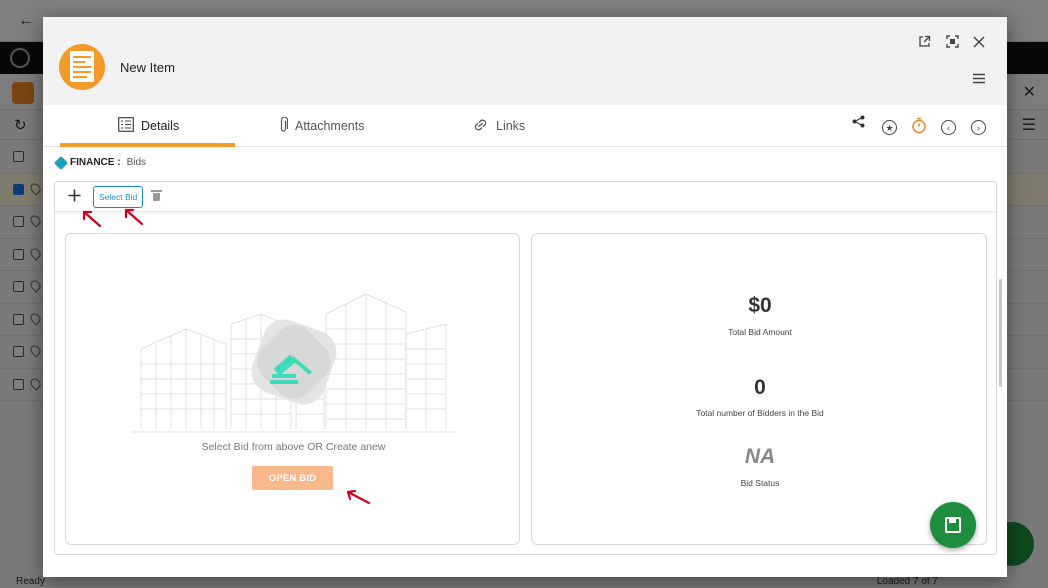 This screenshot has height=588, width=1048. Describe the element at coordinates (924, 43) in the screenshot. I see `open-external-icon` at that location.